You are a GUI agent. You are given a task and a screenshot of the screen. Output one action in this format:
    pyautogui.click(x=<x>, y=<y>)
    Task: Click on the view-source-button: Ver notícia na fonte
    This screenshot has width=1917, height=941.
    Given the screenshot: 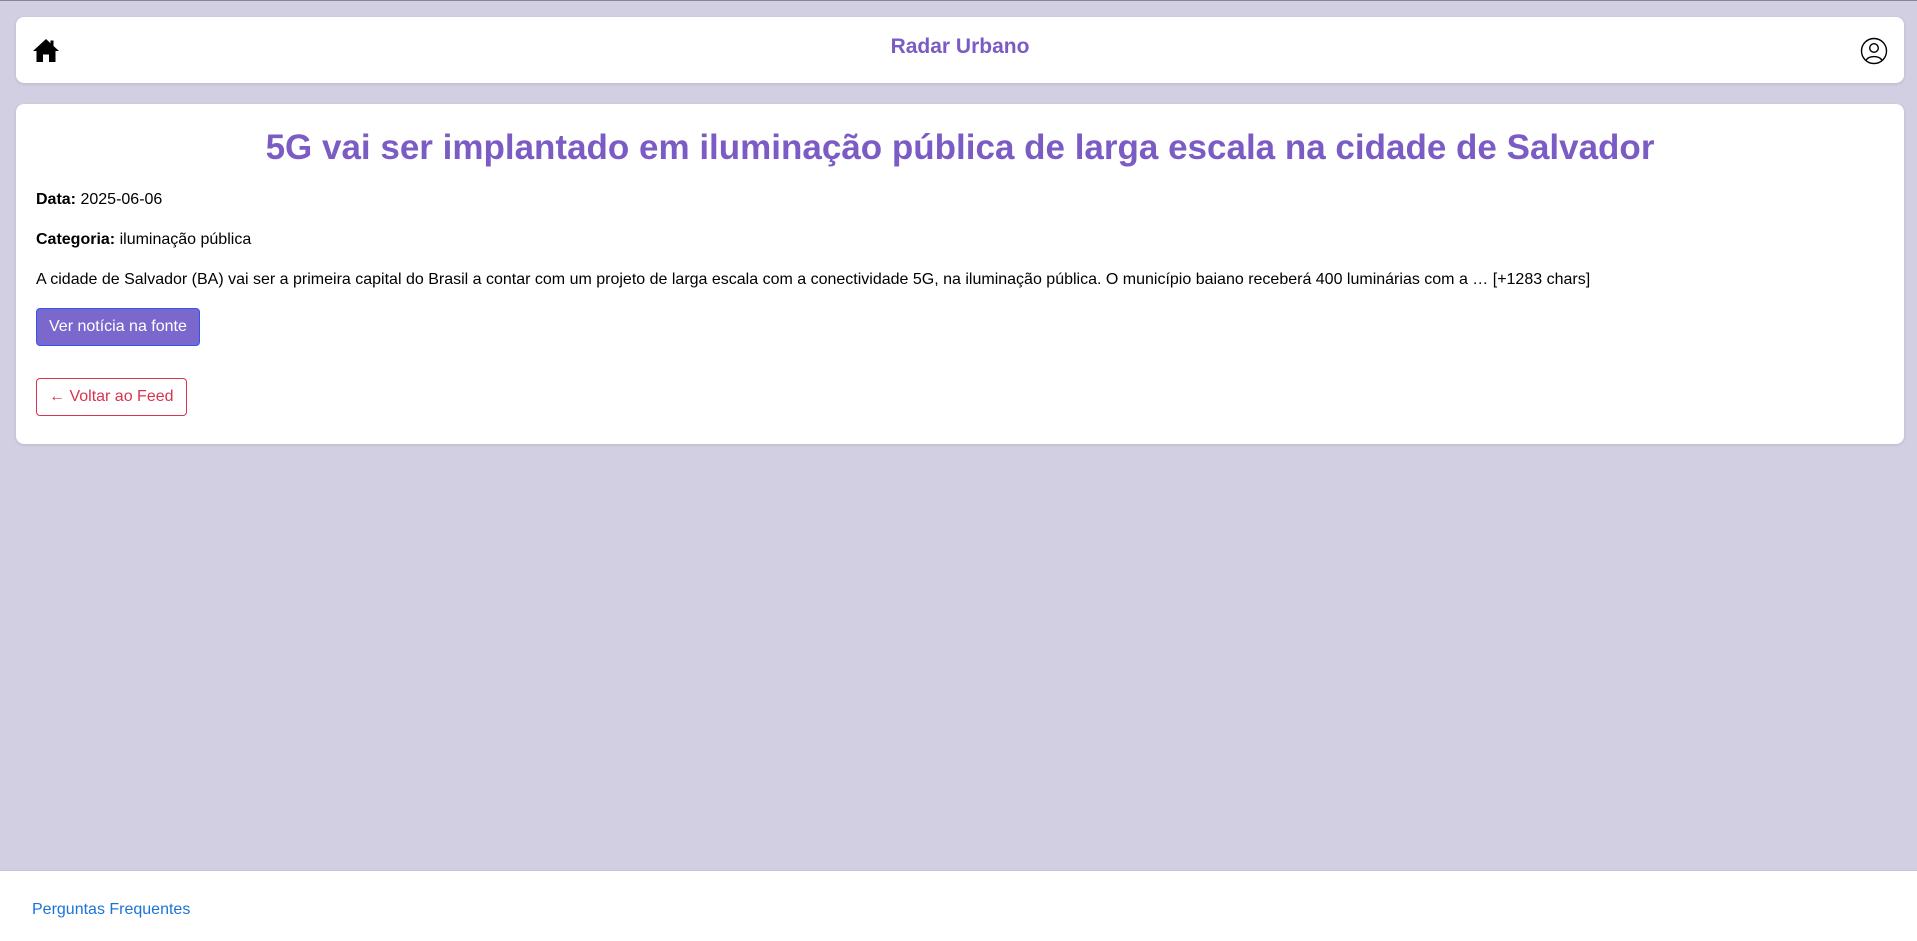 What is the action you would take?
    pyautogui.click(x=118, y=327)
    